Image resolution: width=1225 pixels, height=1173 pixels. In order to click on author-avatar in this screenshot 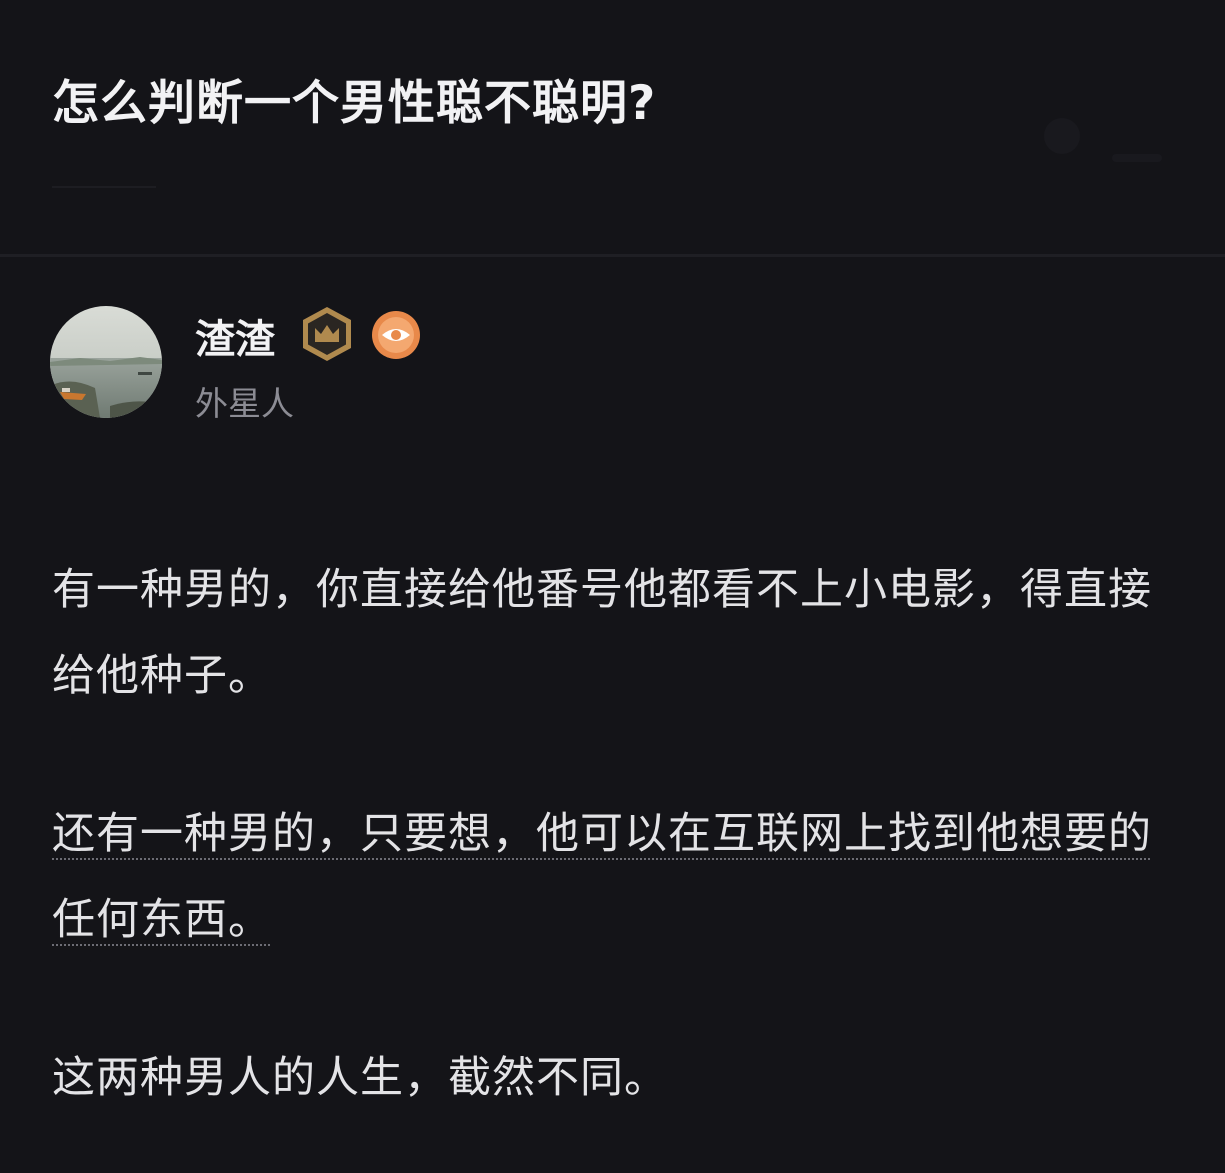, I will do `click(106, 362)`.